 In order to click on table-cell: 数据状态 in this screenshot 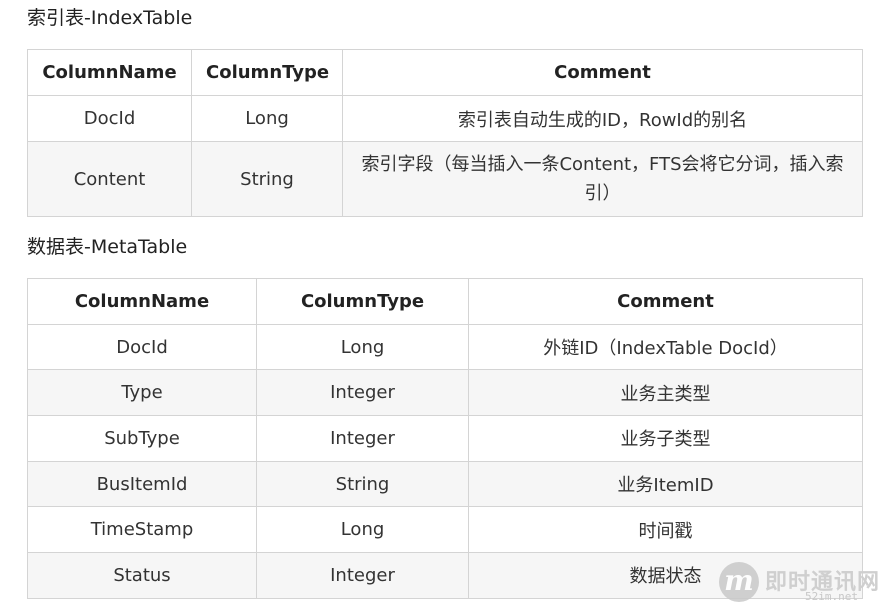, I will do `click(665, 575)`.